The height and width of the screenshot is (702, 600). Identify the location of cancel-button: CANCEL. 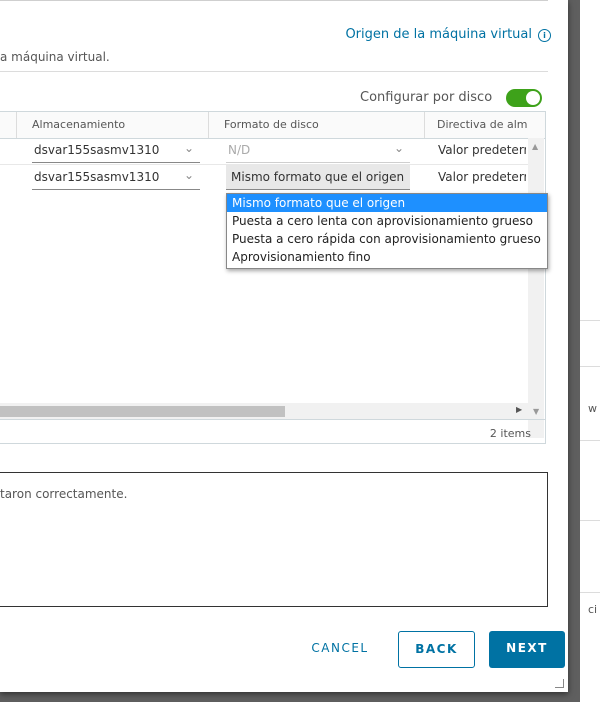
(340, 649).